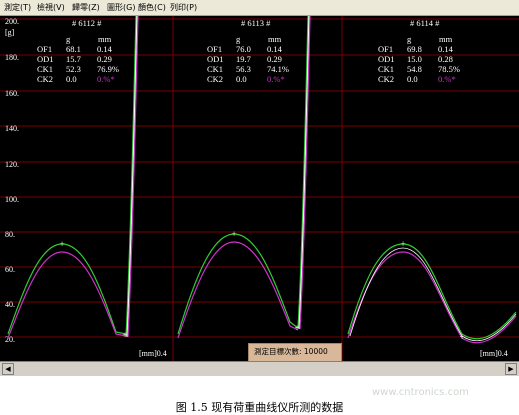  What do you see at coordinates (420, 392) in the screenshot?
I see `watermark: www.cntronics.com` at bounding box center [420, 392].